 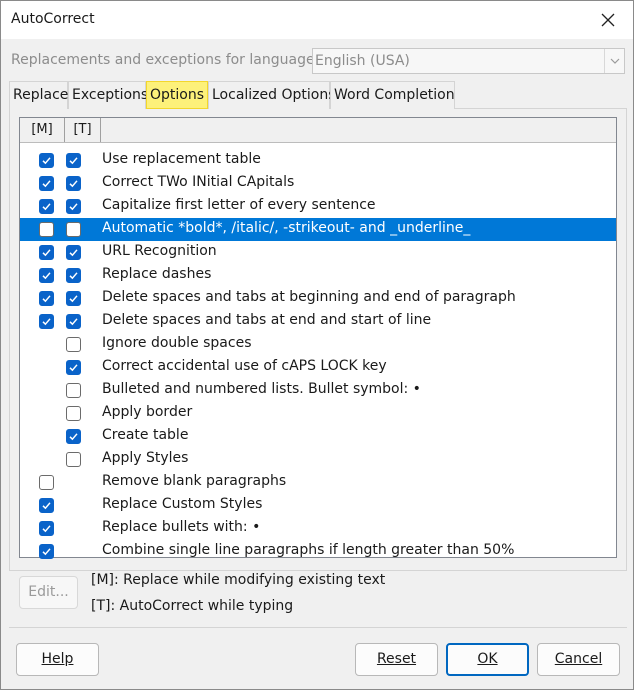 What do you see at coordinates (396, 659) in the screenshot?
I see `reset-button: Reset` at bounding box center [396, 659].